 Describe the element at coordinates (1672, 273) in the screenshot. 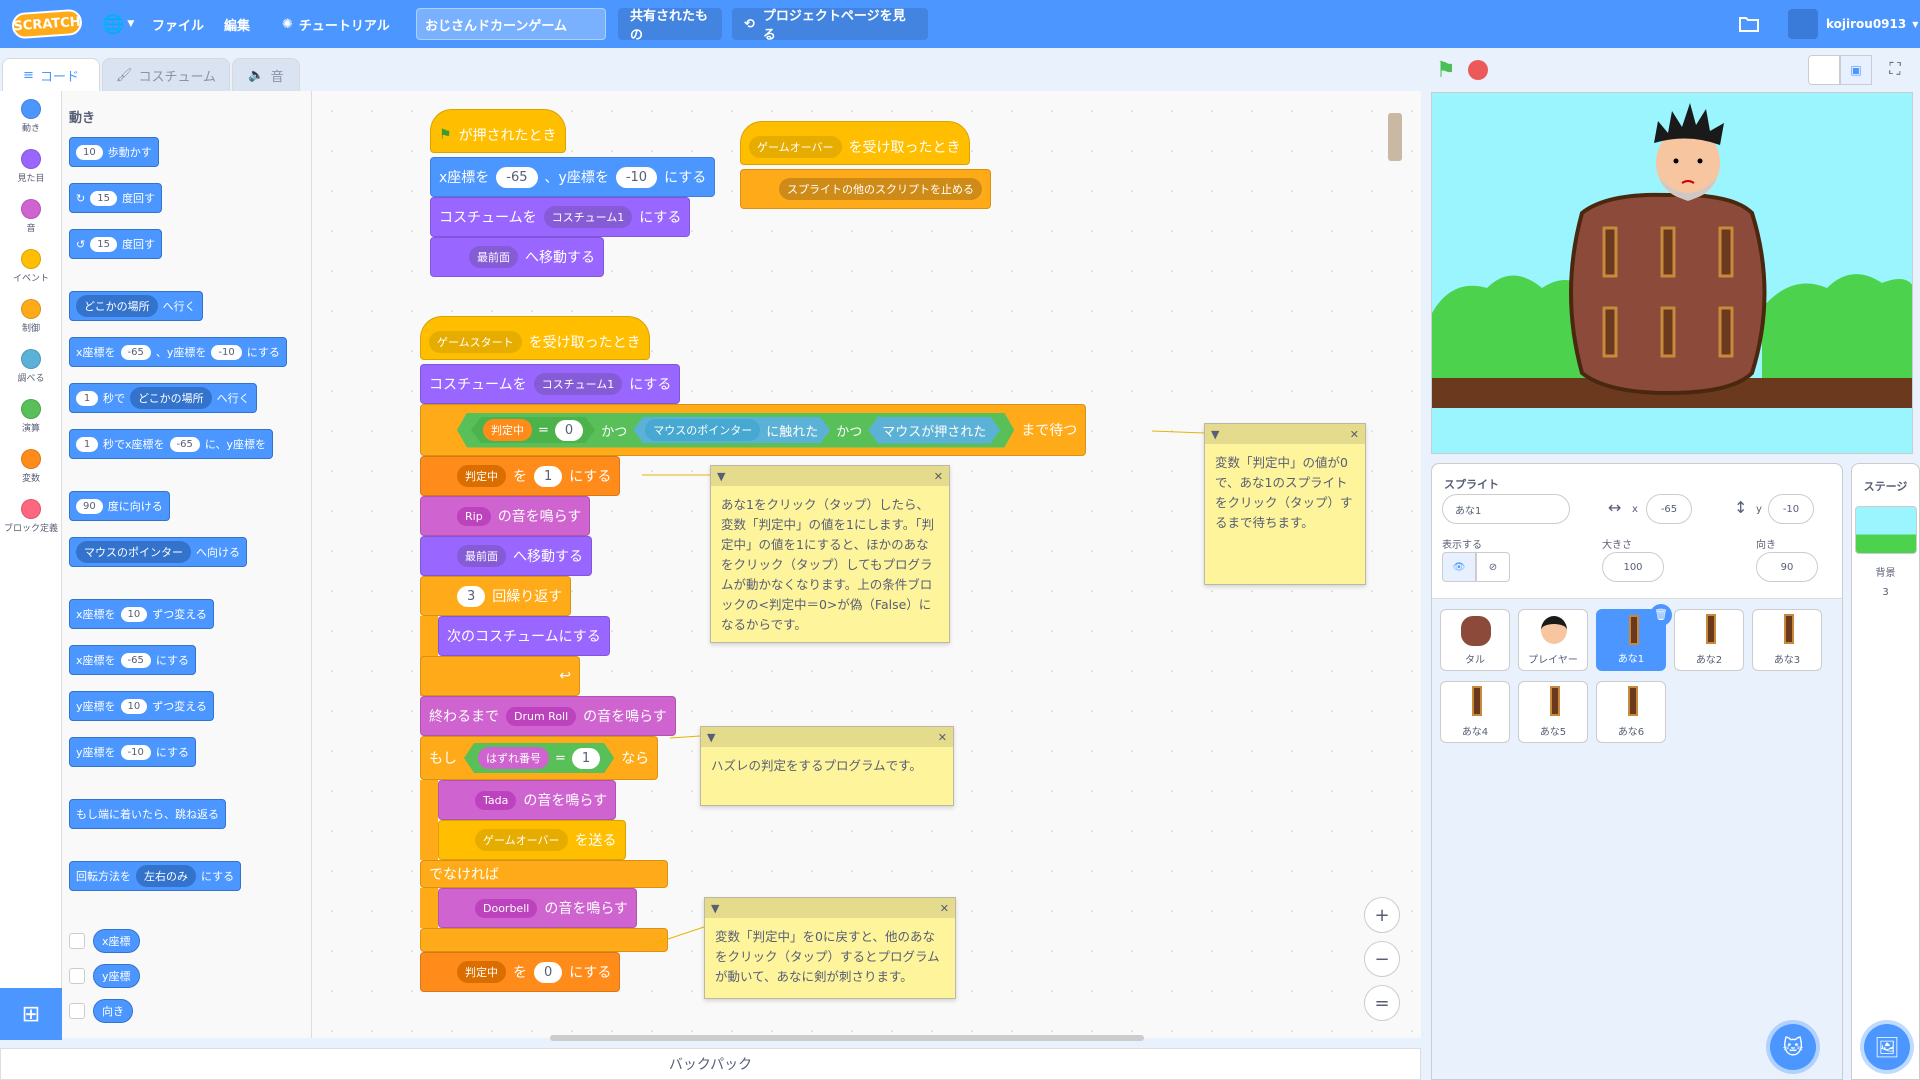

I see `stage-canvas` at that location.